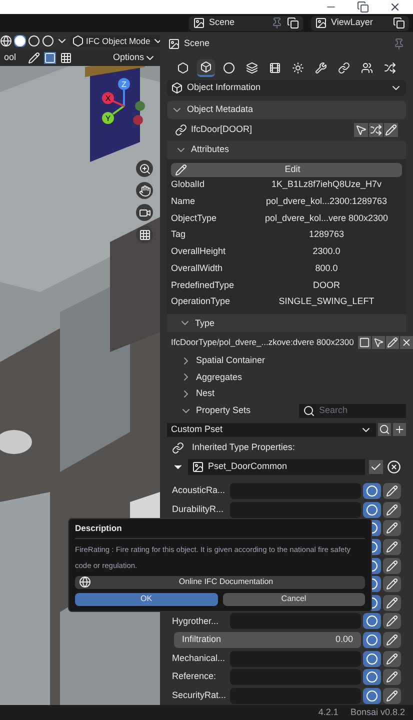 This screenshot has height=720, width=413. What do you see at coordinates (195, 677) in the screenshot?
I see `property-label: Reference:` at bounding box center [195, 677].